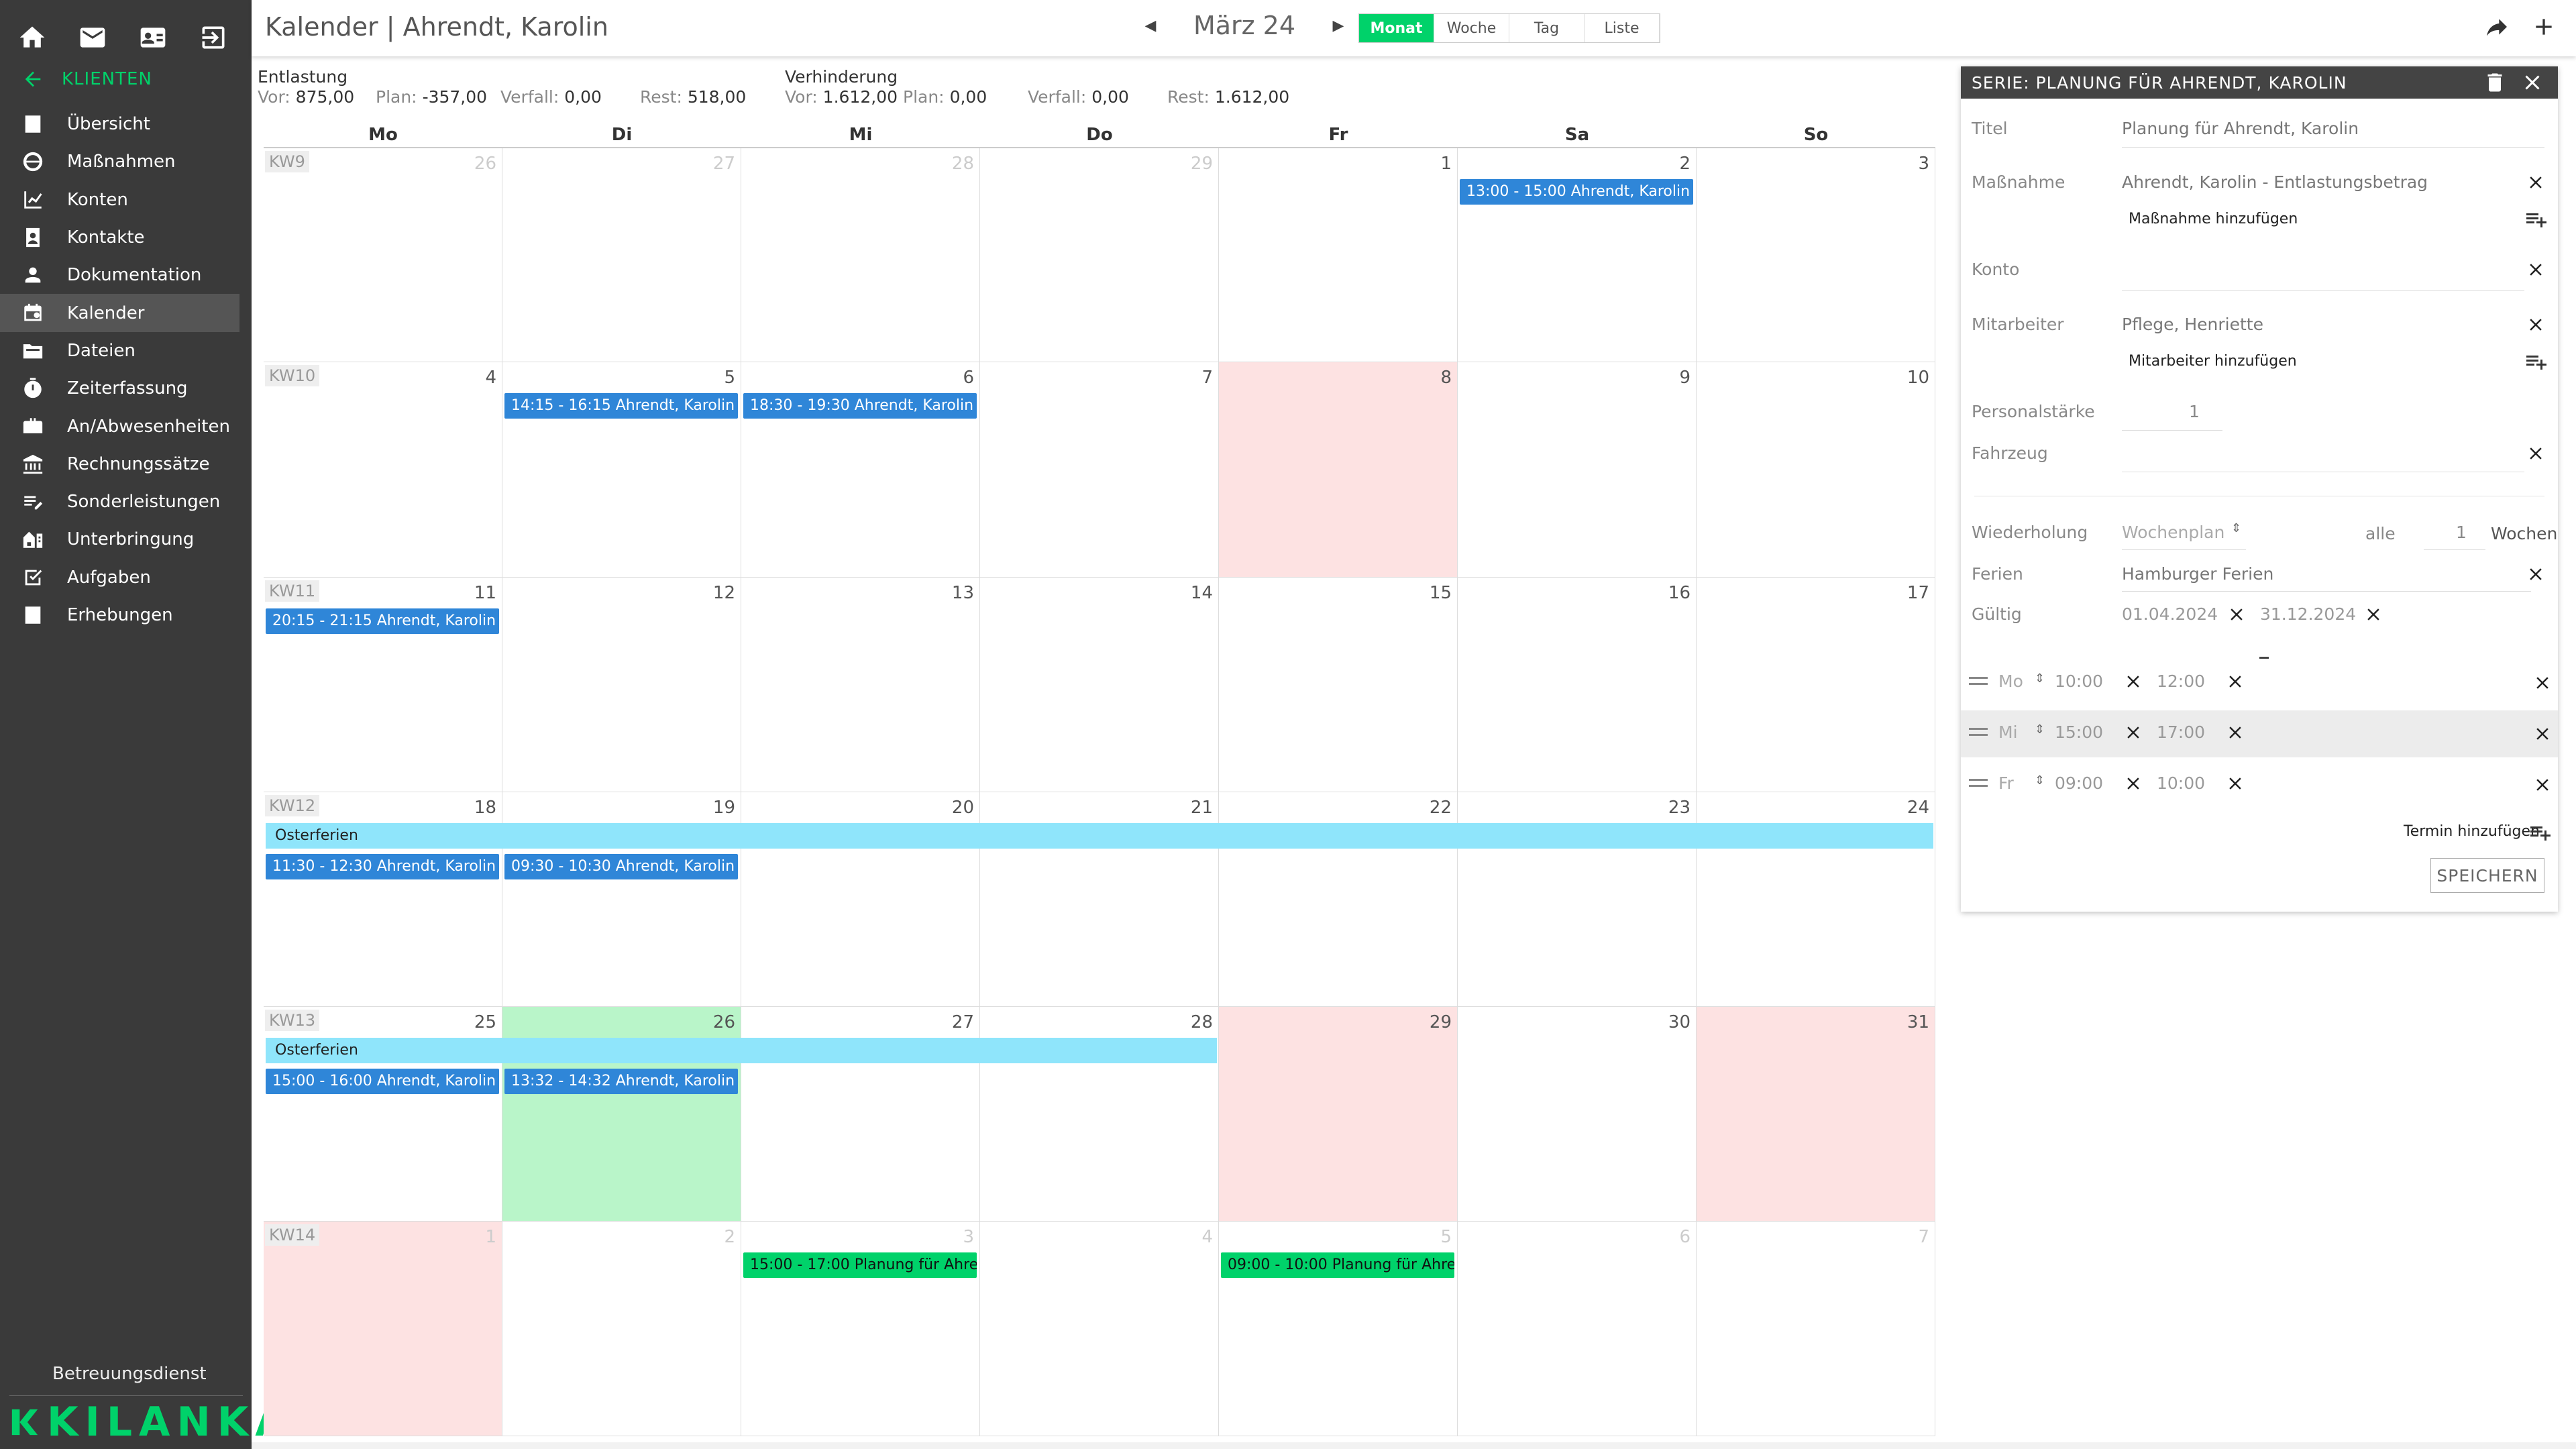  What do you see at coordinates (1338, 685) in the screenshot?
I see `day-cell: 15` at bounding box center [1338, 685].